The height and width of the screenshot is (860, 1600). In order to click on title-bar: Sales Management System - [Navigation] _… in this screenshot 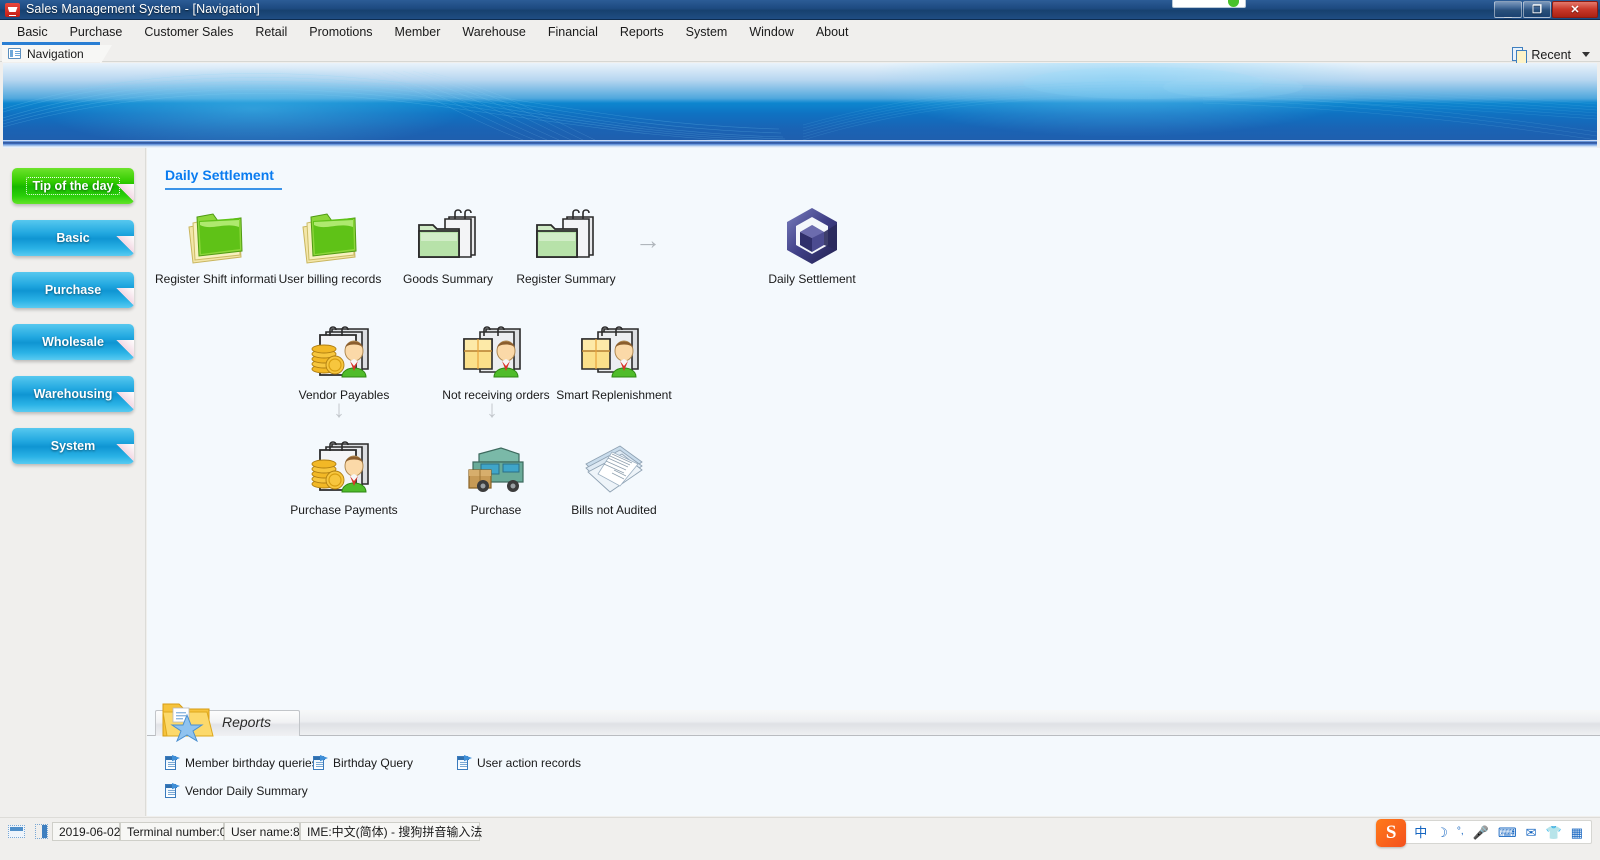, I will do `click(800, 10)`.